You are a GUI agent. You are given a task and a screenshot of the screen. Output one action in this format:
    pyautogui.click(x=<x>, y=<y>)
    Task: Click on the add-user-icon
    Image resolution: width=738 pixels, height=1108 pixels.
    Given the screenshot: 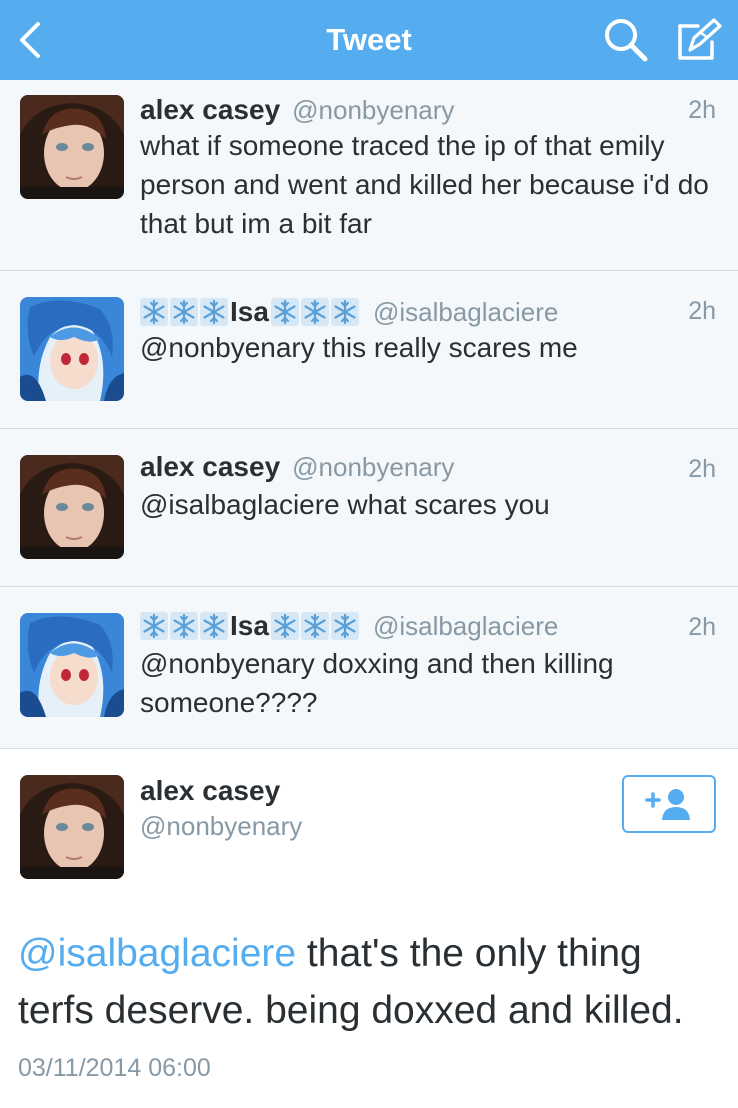 What is the action you would take?
    pyautogui.click(x=667, y=804)
    